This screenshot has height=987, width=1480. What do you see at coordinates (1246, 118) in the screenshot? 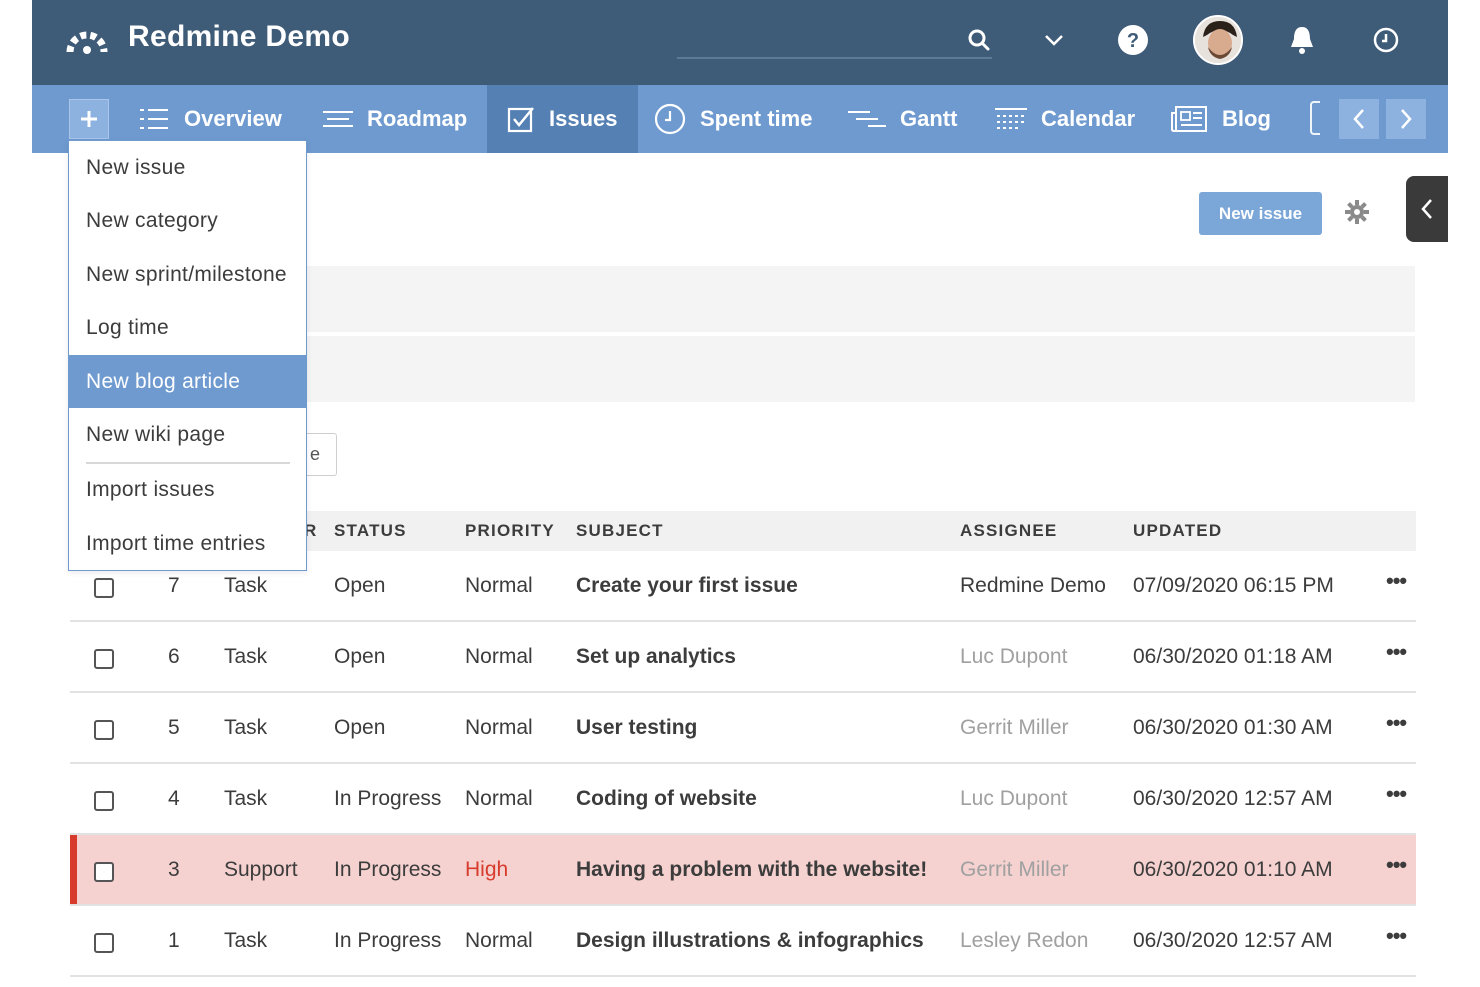
I see `tab-label: Blog` at bounding box center [1246, 118].